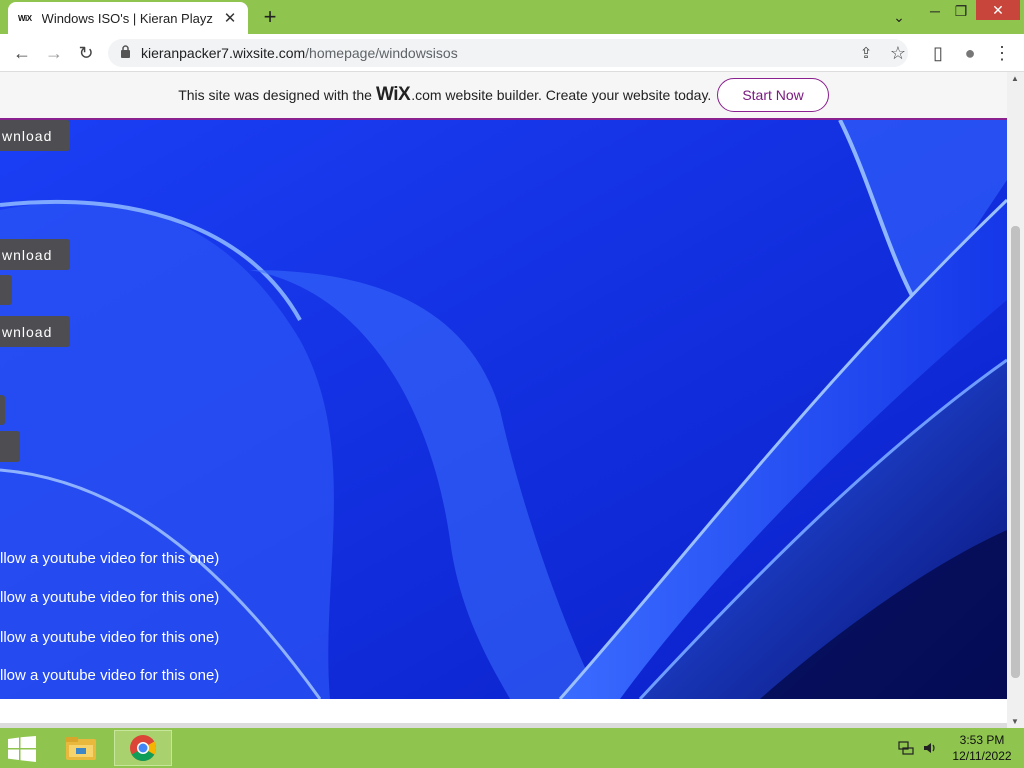  I want to click on chrome-icon, so click(143, 748).